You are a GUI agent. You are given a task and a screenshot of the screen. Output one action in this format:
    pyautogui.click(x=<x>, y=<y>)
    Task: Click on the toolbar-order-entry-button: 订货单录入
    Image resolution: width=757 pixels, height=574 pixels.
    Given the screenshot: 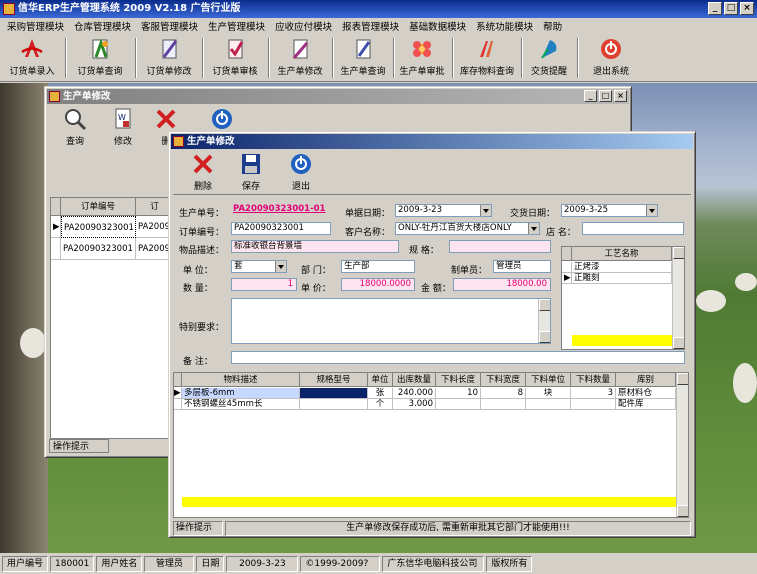 What is the action you would take?
    pyautogui.click(x=32, y=58)
    